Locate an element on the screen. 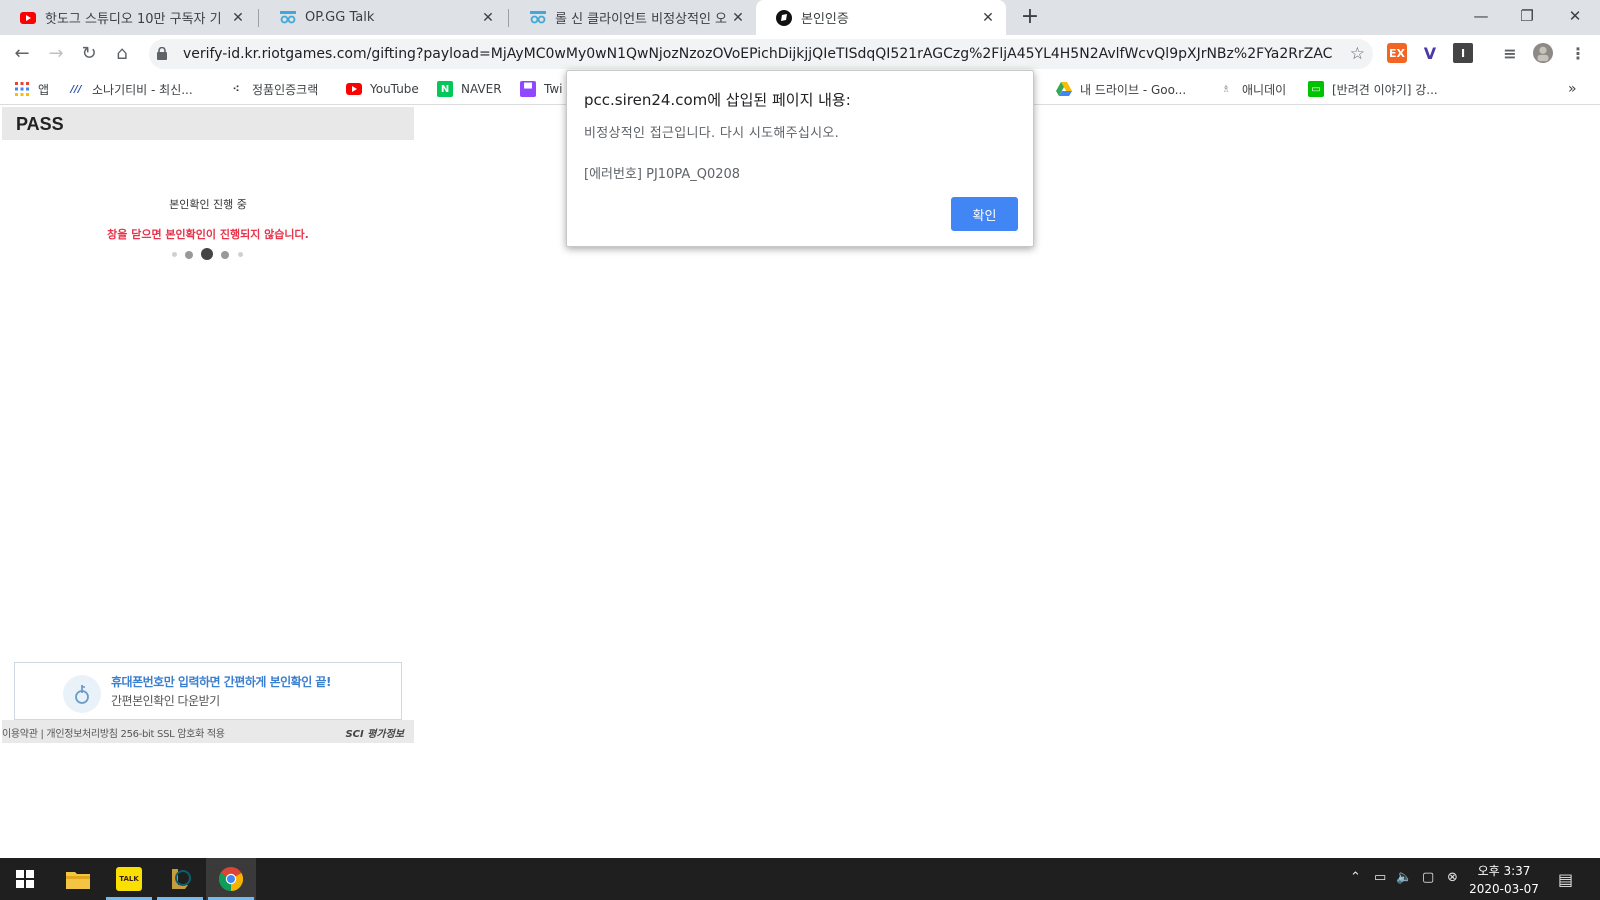  league-of-legends-button is located at coordinates (180, 879).